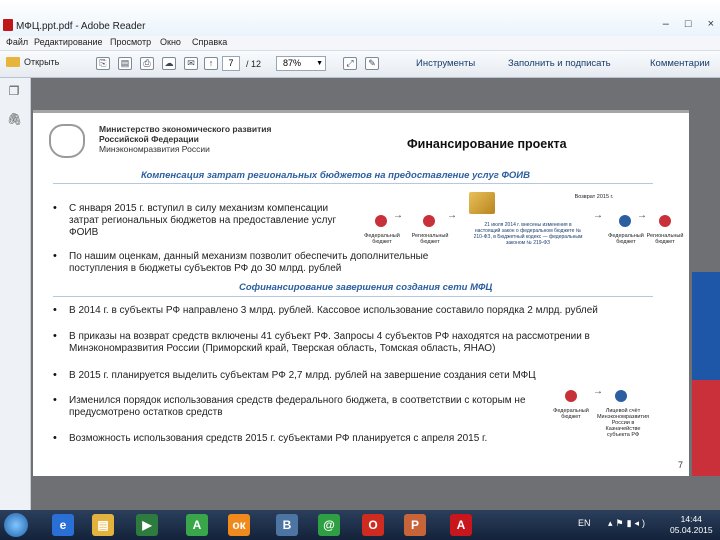 Image resolution: width=720 pixels, height=540 pixels. I want to click on open-button: Открыть, so click(32, 62).